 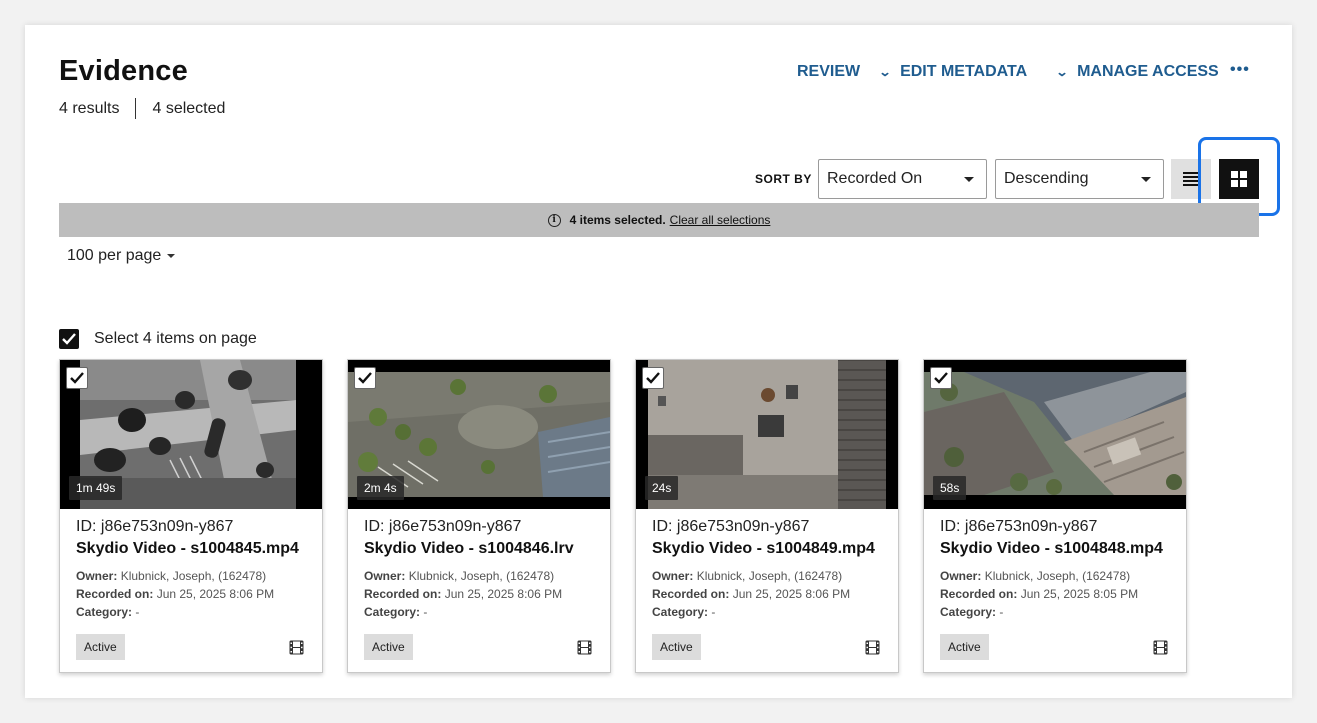 What do you see at coordinates (1051, 549) in the screenshot?
I see `evidence-name: Skydio Video - s1004848.mp4` at bounding box center [1051, 549].